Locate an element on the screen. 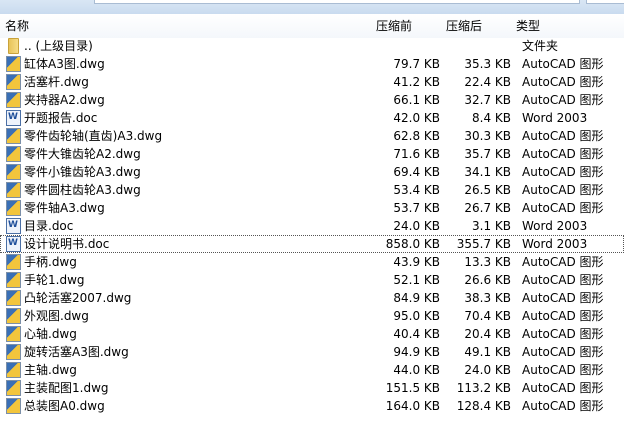 The width and height of the screenshot is (624, 422). file-name: 总装图A0.dwg is located at coordinates (64, 406).